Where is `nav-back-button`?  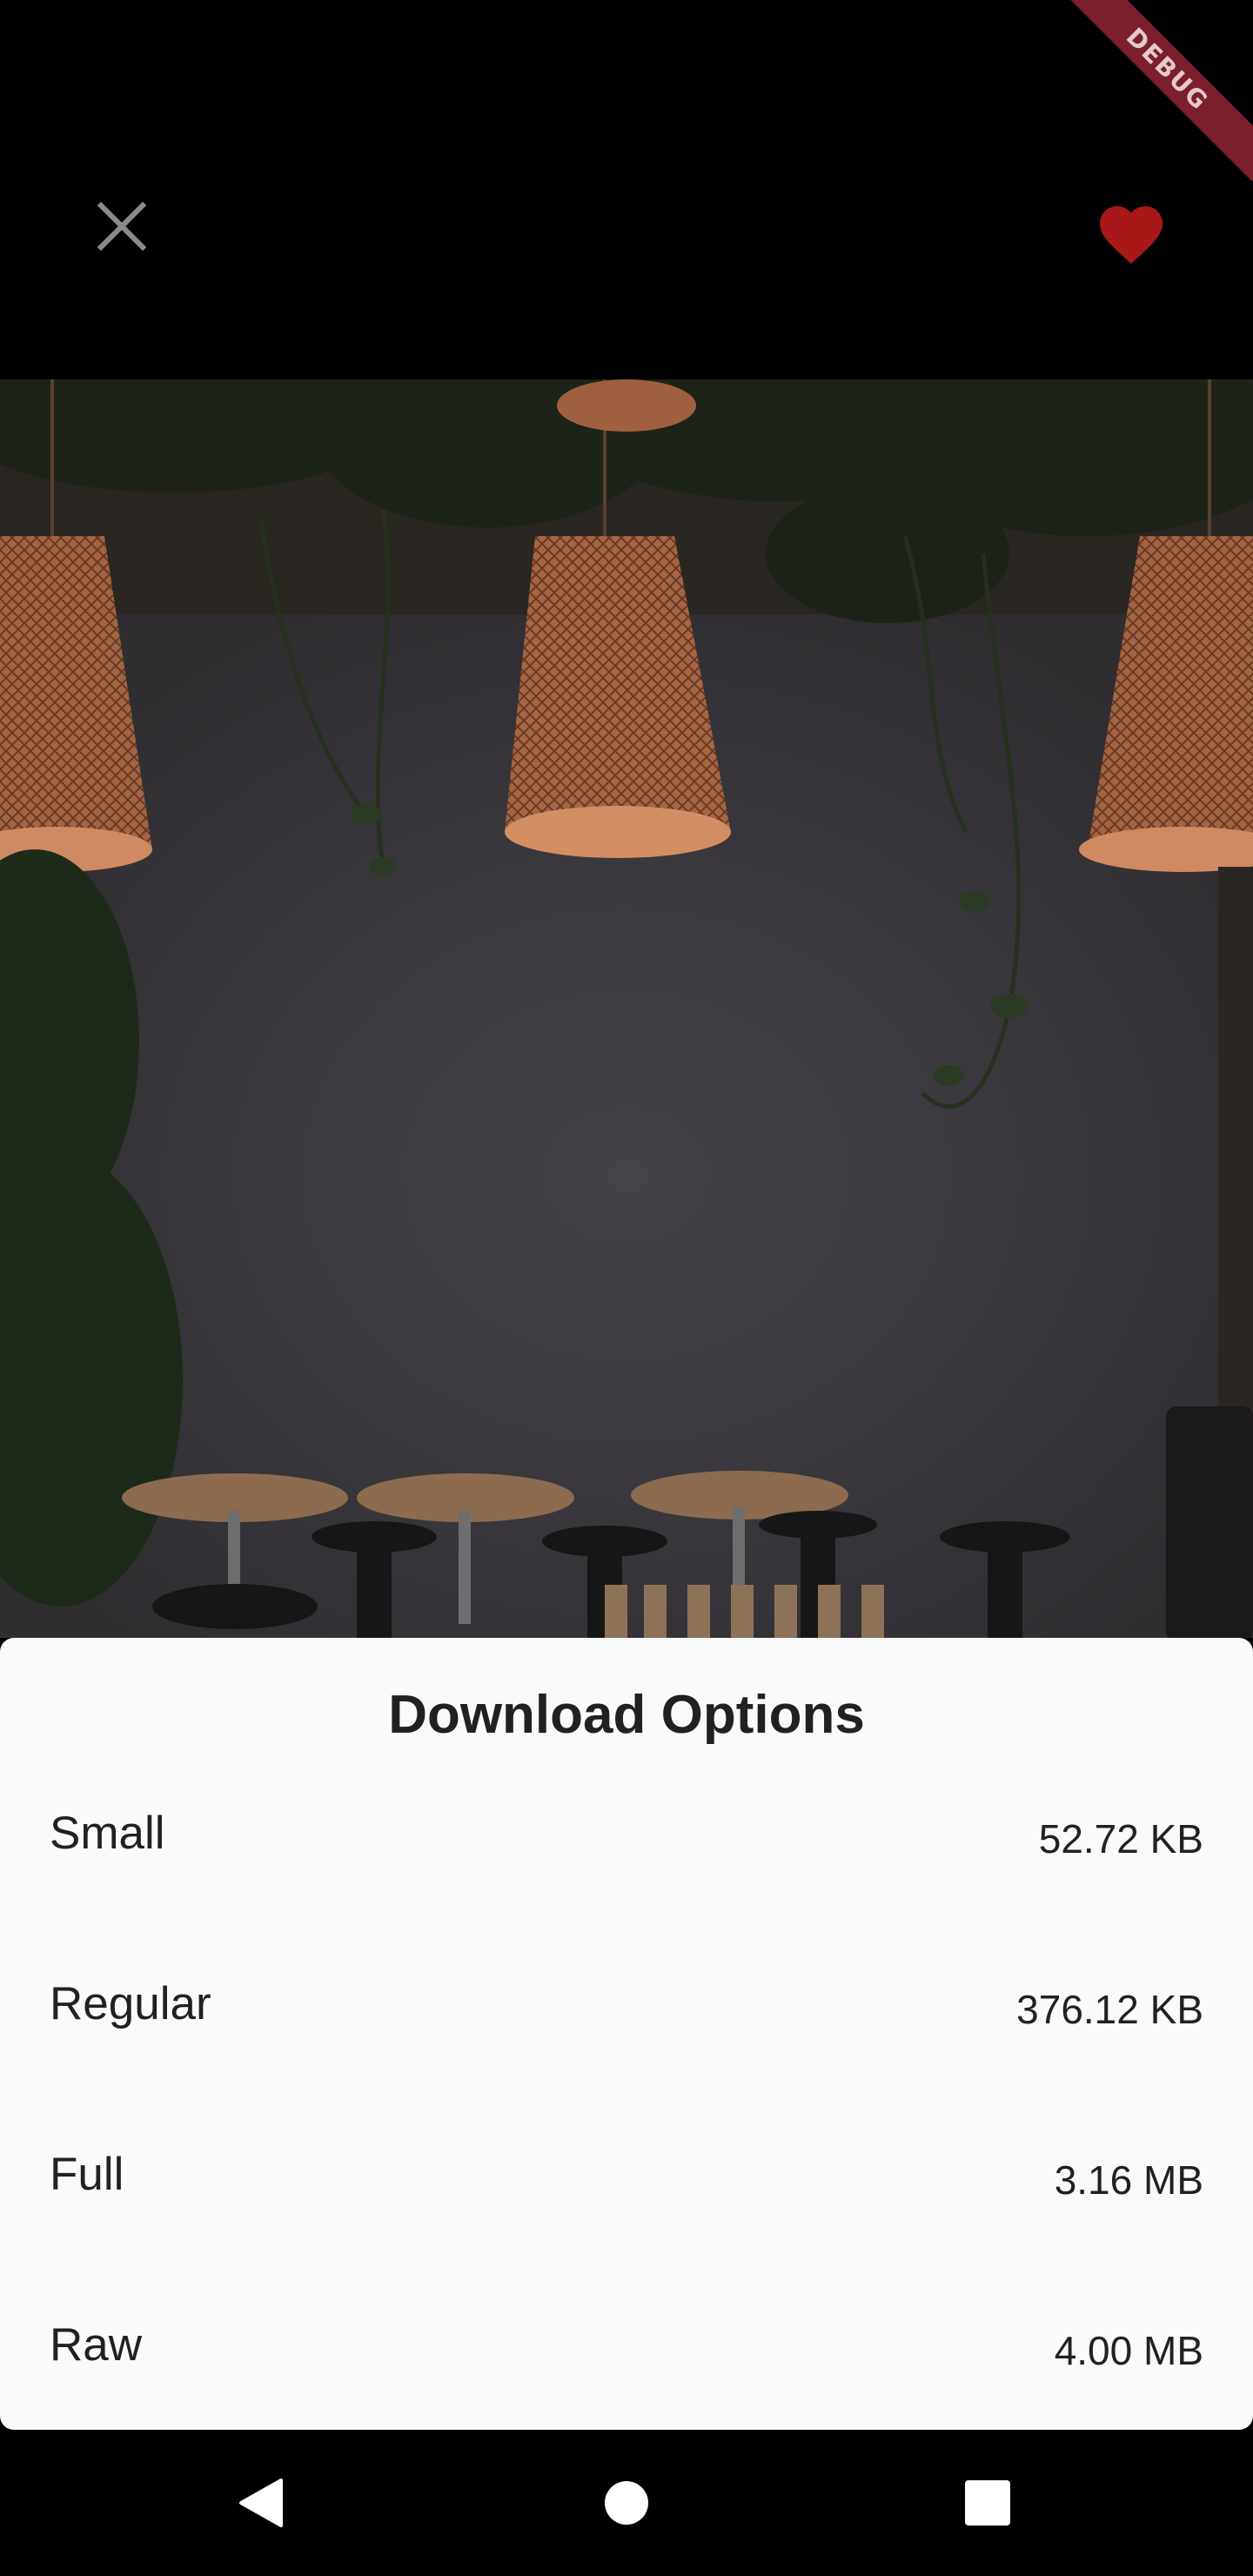 nav-back-button is located at coordinates (261, 2502).